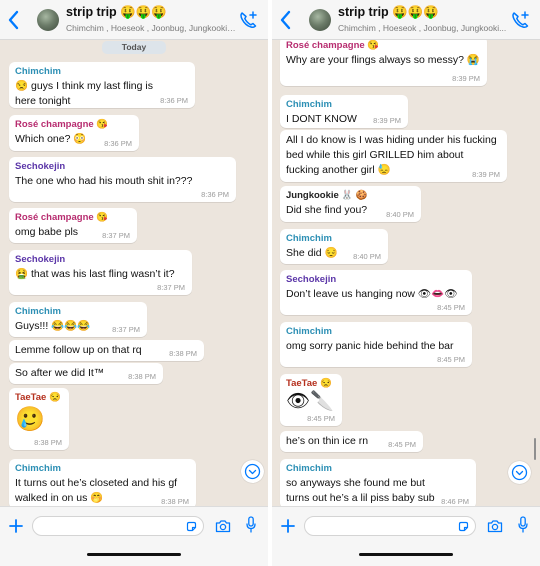  I want to click on message-text: Don’t leave us hanging now 👁👄👁, so click(372, 294).